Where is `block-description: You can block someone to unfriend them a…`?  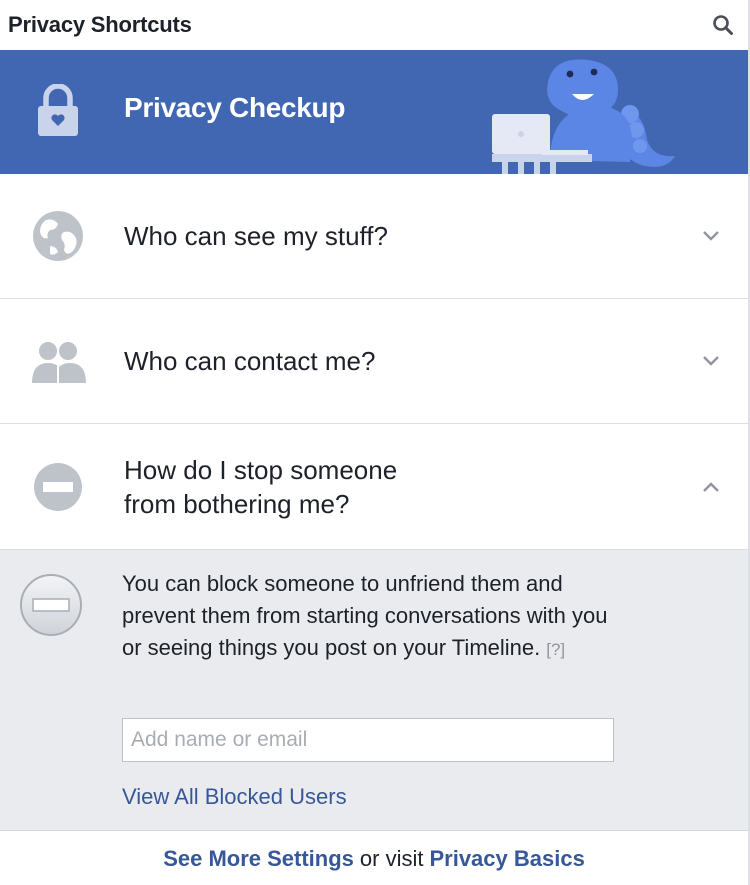 block-description: You can block someone to unfriend them a… is located at coordinates (367, 617).